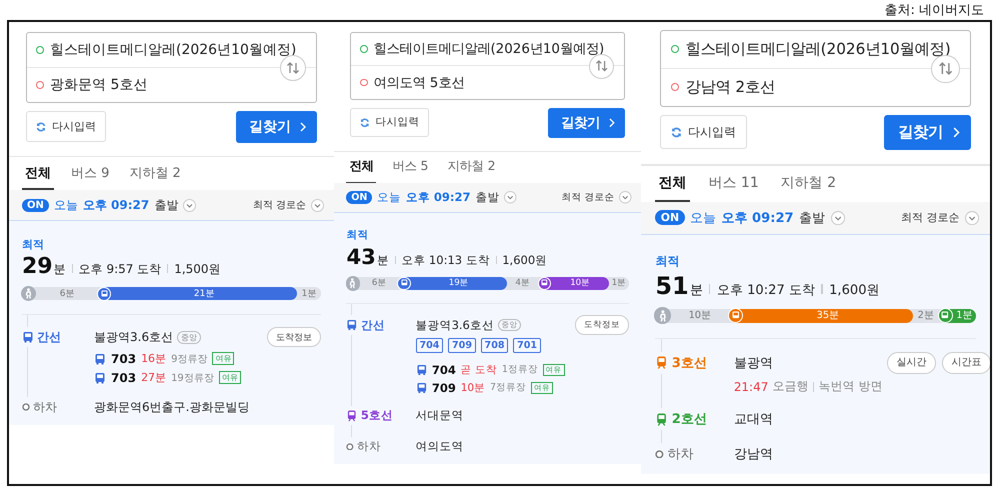 This screenshot has width=998, height=490. What do you see at coordinates (733, 184) in the screenshot?
I see `filter-tab: 버스 11` at bounding box center [733, 184].